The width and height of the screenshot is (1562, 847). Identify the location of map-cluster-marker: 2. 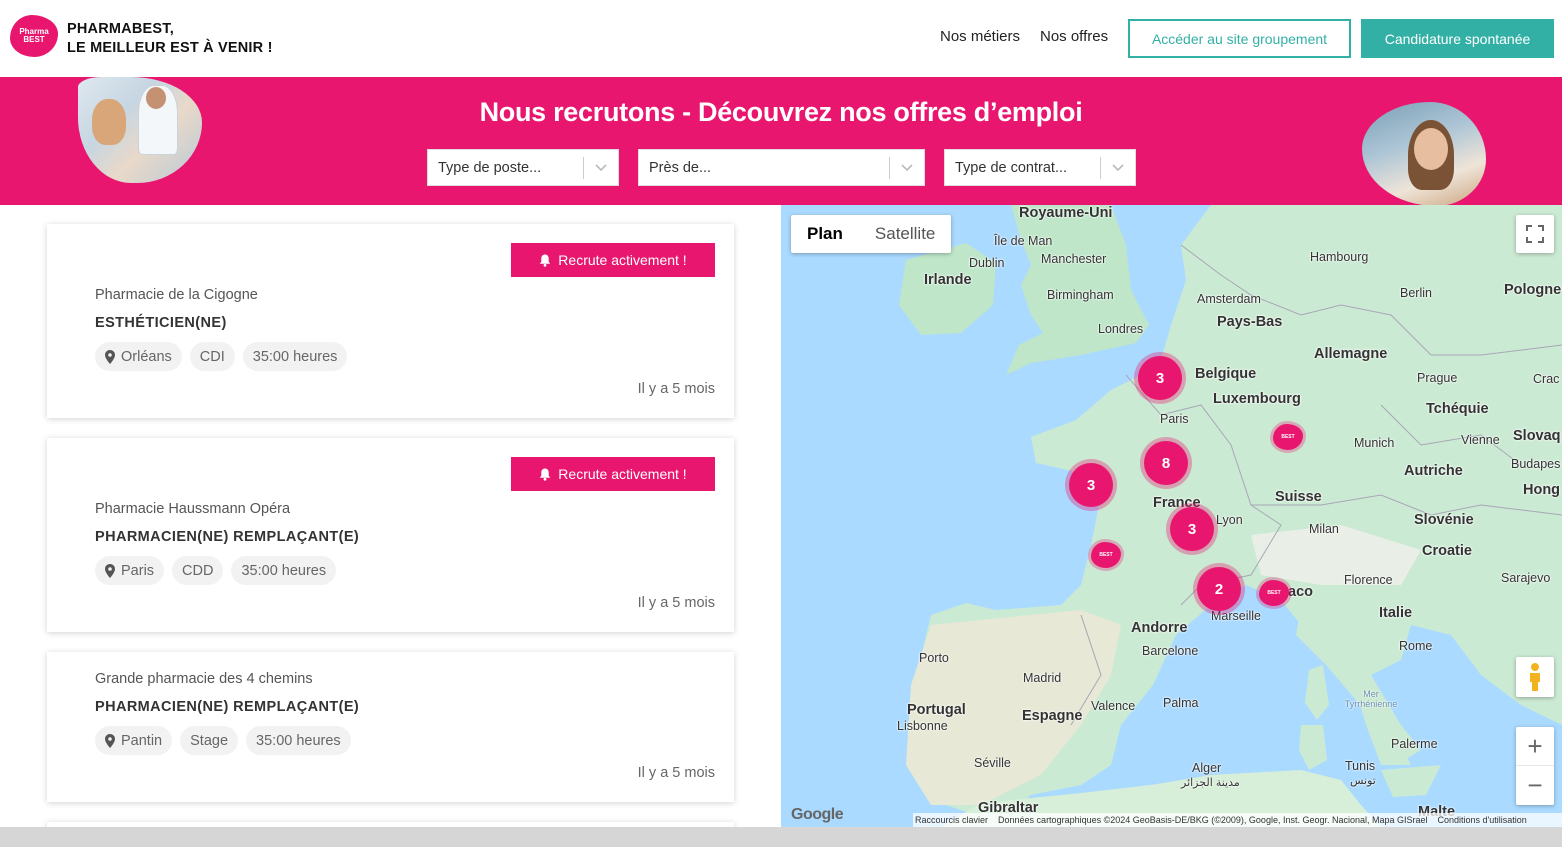
(1219, 589).